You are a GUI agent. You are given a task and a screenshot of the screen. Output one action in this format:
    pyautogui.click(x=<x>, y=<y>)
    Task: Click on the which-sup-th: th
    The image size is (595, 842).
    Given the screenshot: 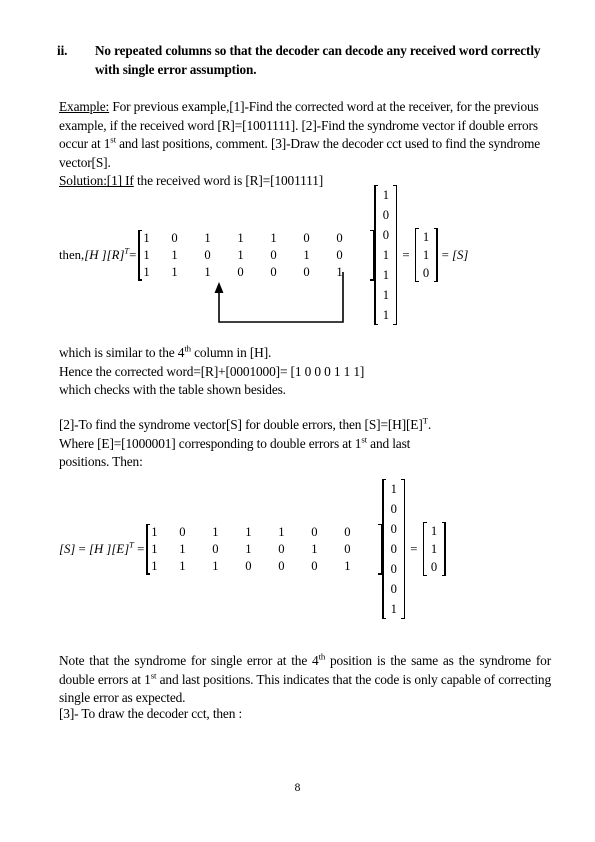 What is the action you would take?
    pyautogui.click(x=187, y=348)
    